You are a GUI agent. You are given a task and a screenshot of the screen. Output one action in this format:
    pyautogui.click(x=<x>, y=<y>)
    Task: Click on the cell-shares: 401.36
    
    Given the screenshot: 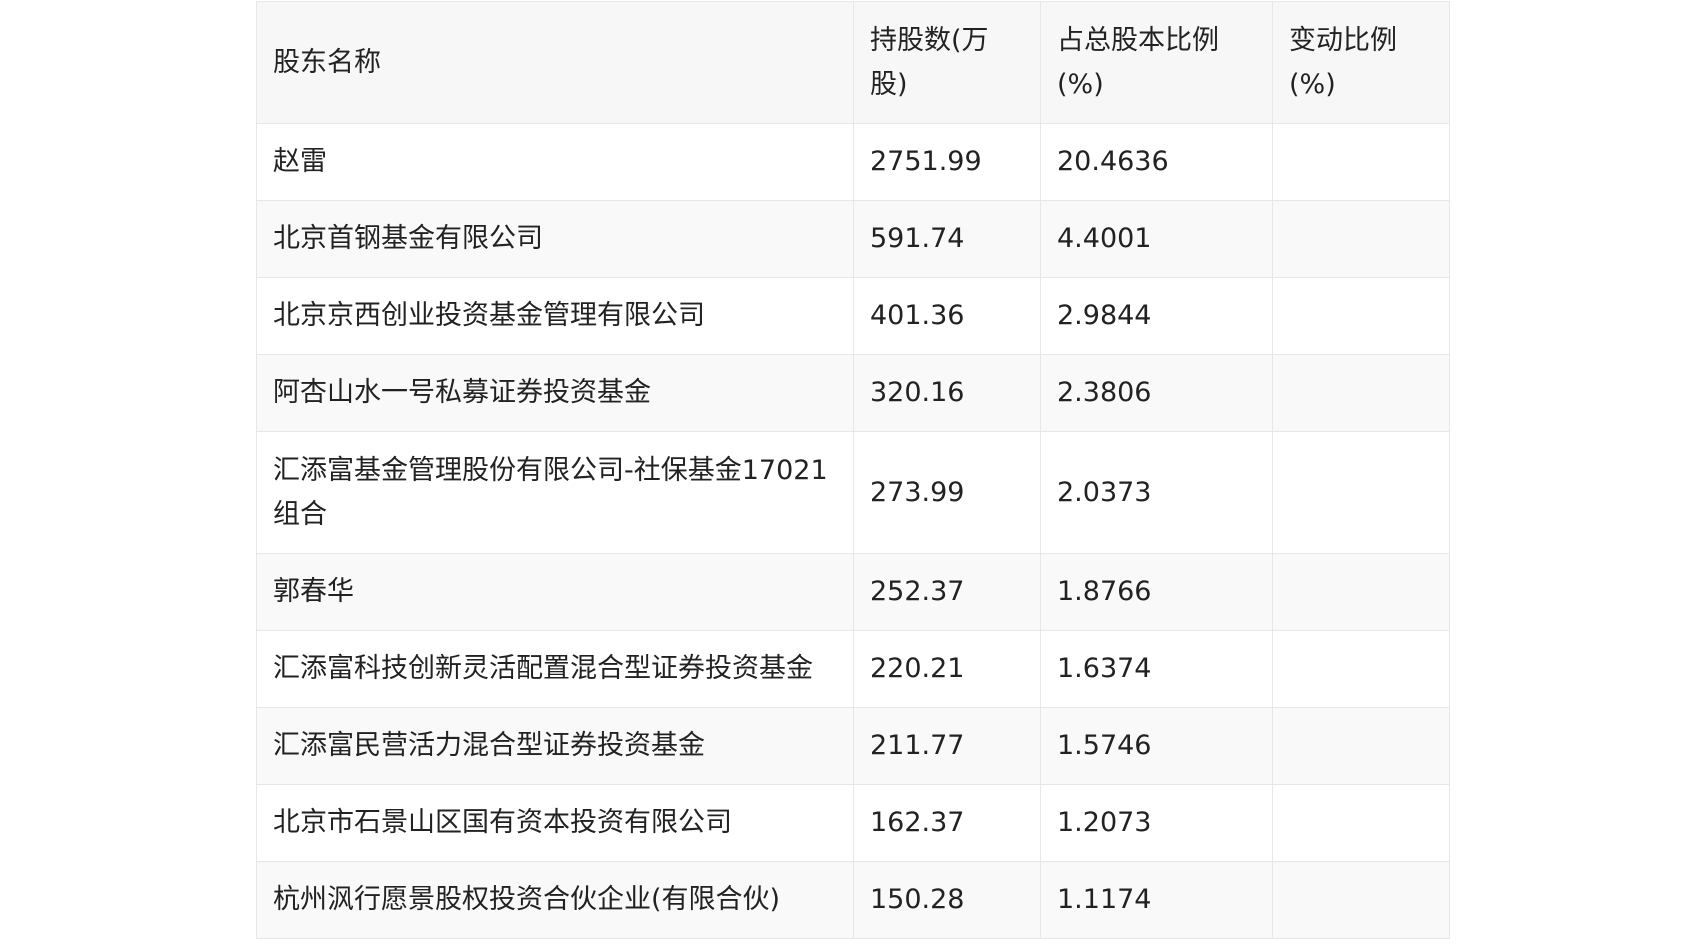 What is the action you would take?
    pyautogui.click(x=947, y=316)
    